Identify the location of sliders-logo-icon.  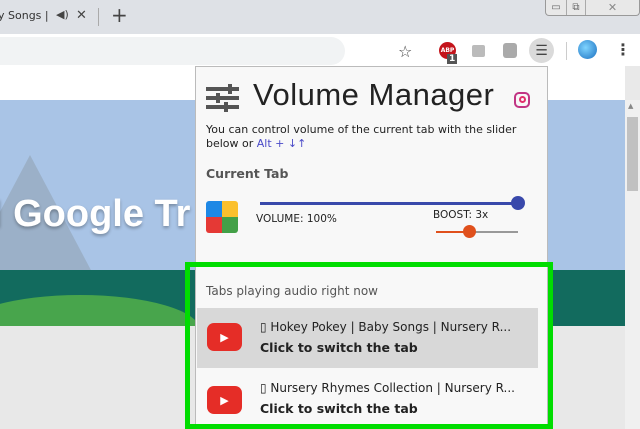
(222, 98).